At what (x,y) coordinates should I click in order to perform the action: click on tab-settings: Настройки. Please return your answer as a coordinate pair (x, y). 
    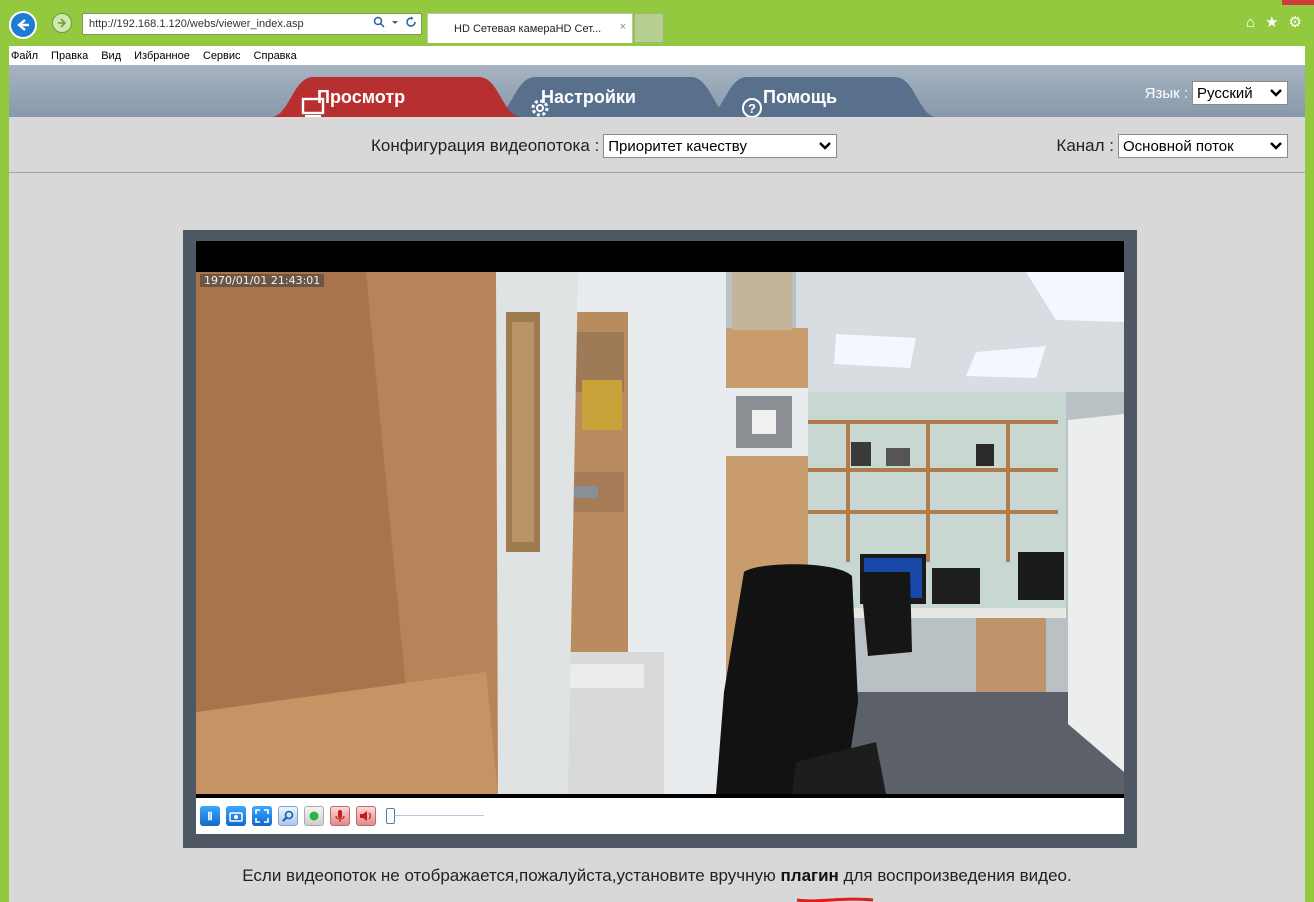
    Looking at the image, I should click on (613, 97).